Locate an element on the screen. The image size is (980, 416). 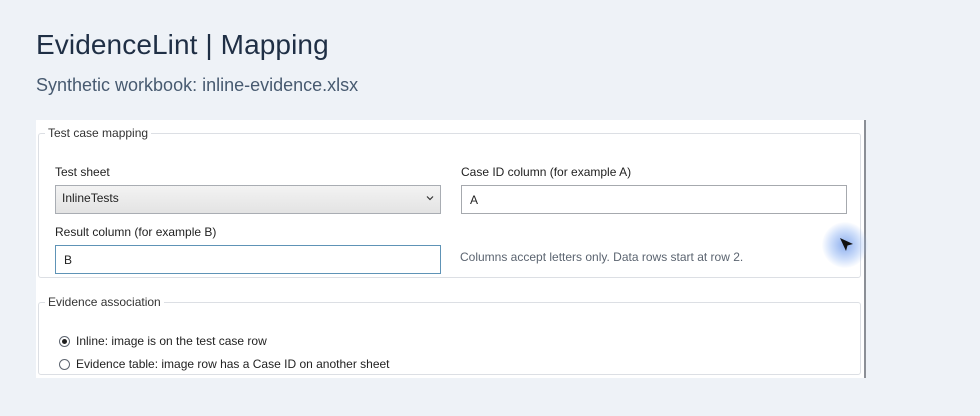
test-sheet-select: InlineTests is located at coordinates (248, 199).